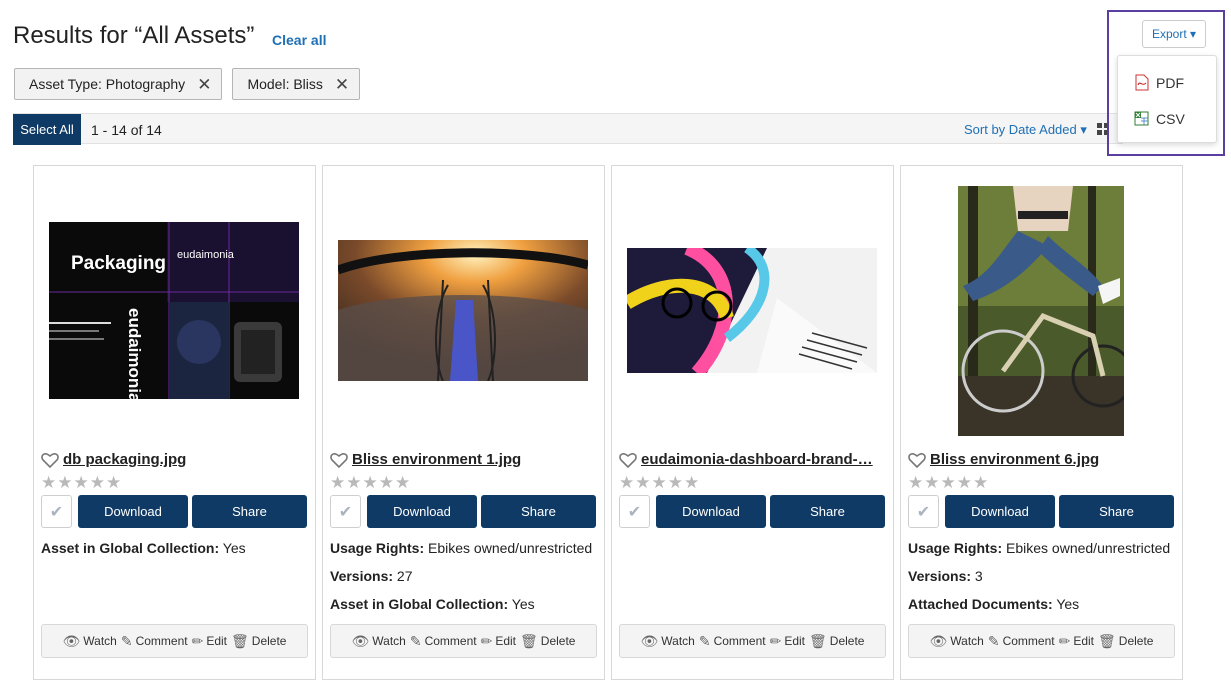 Image resolution: width=1231 pixels, height=682 pixels. Describe the element at coordinates (47, 129) in the screenshot. I see `select-all-button: Select All` at that location.